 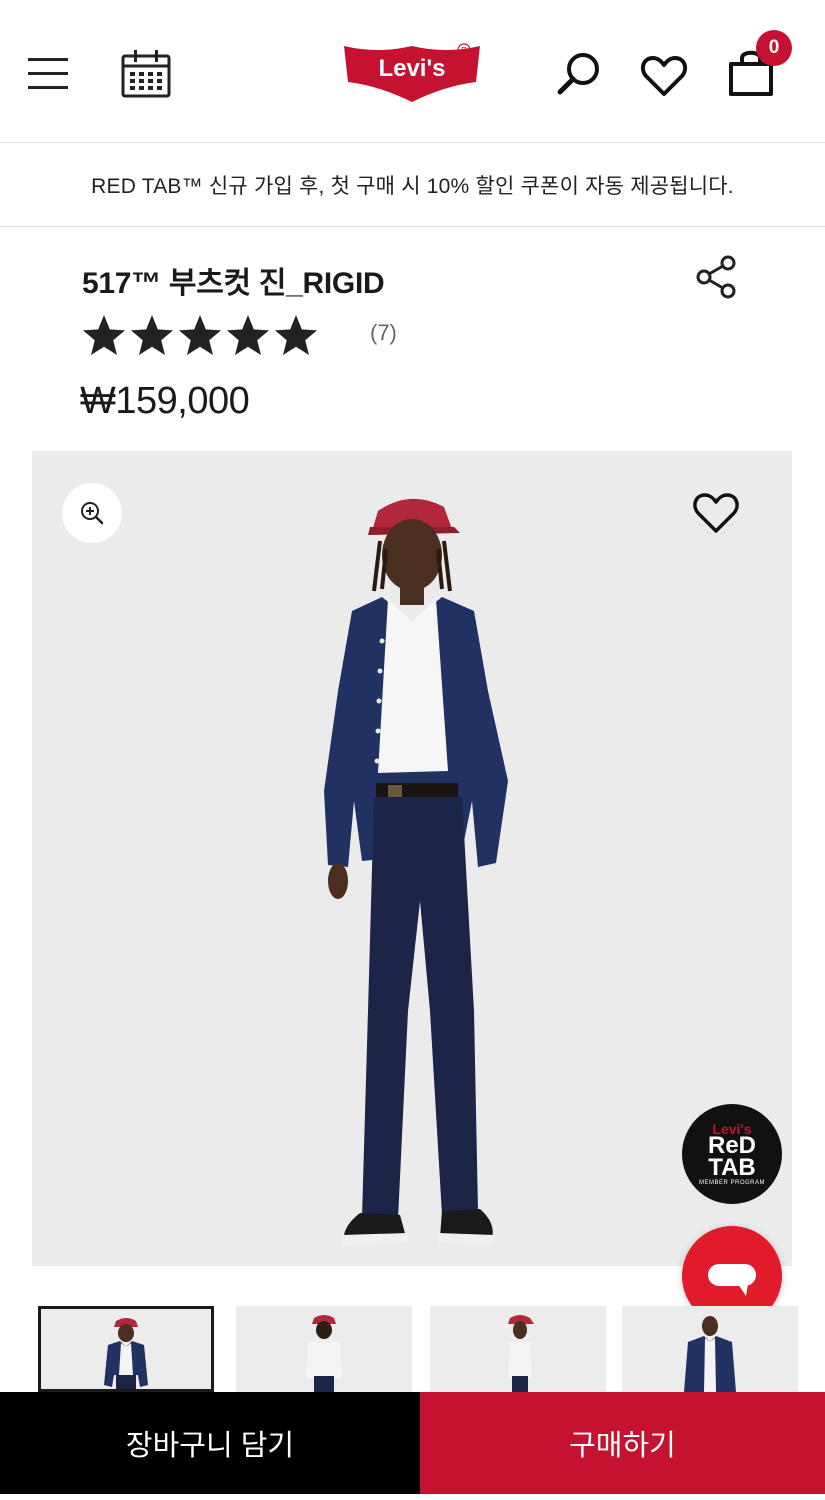 I want to click on zoom-in-icon, so click(x=92, y=513).